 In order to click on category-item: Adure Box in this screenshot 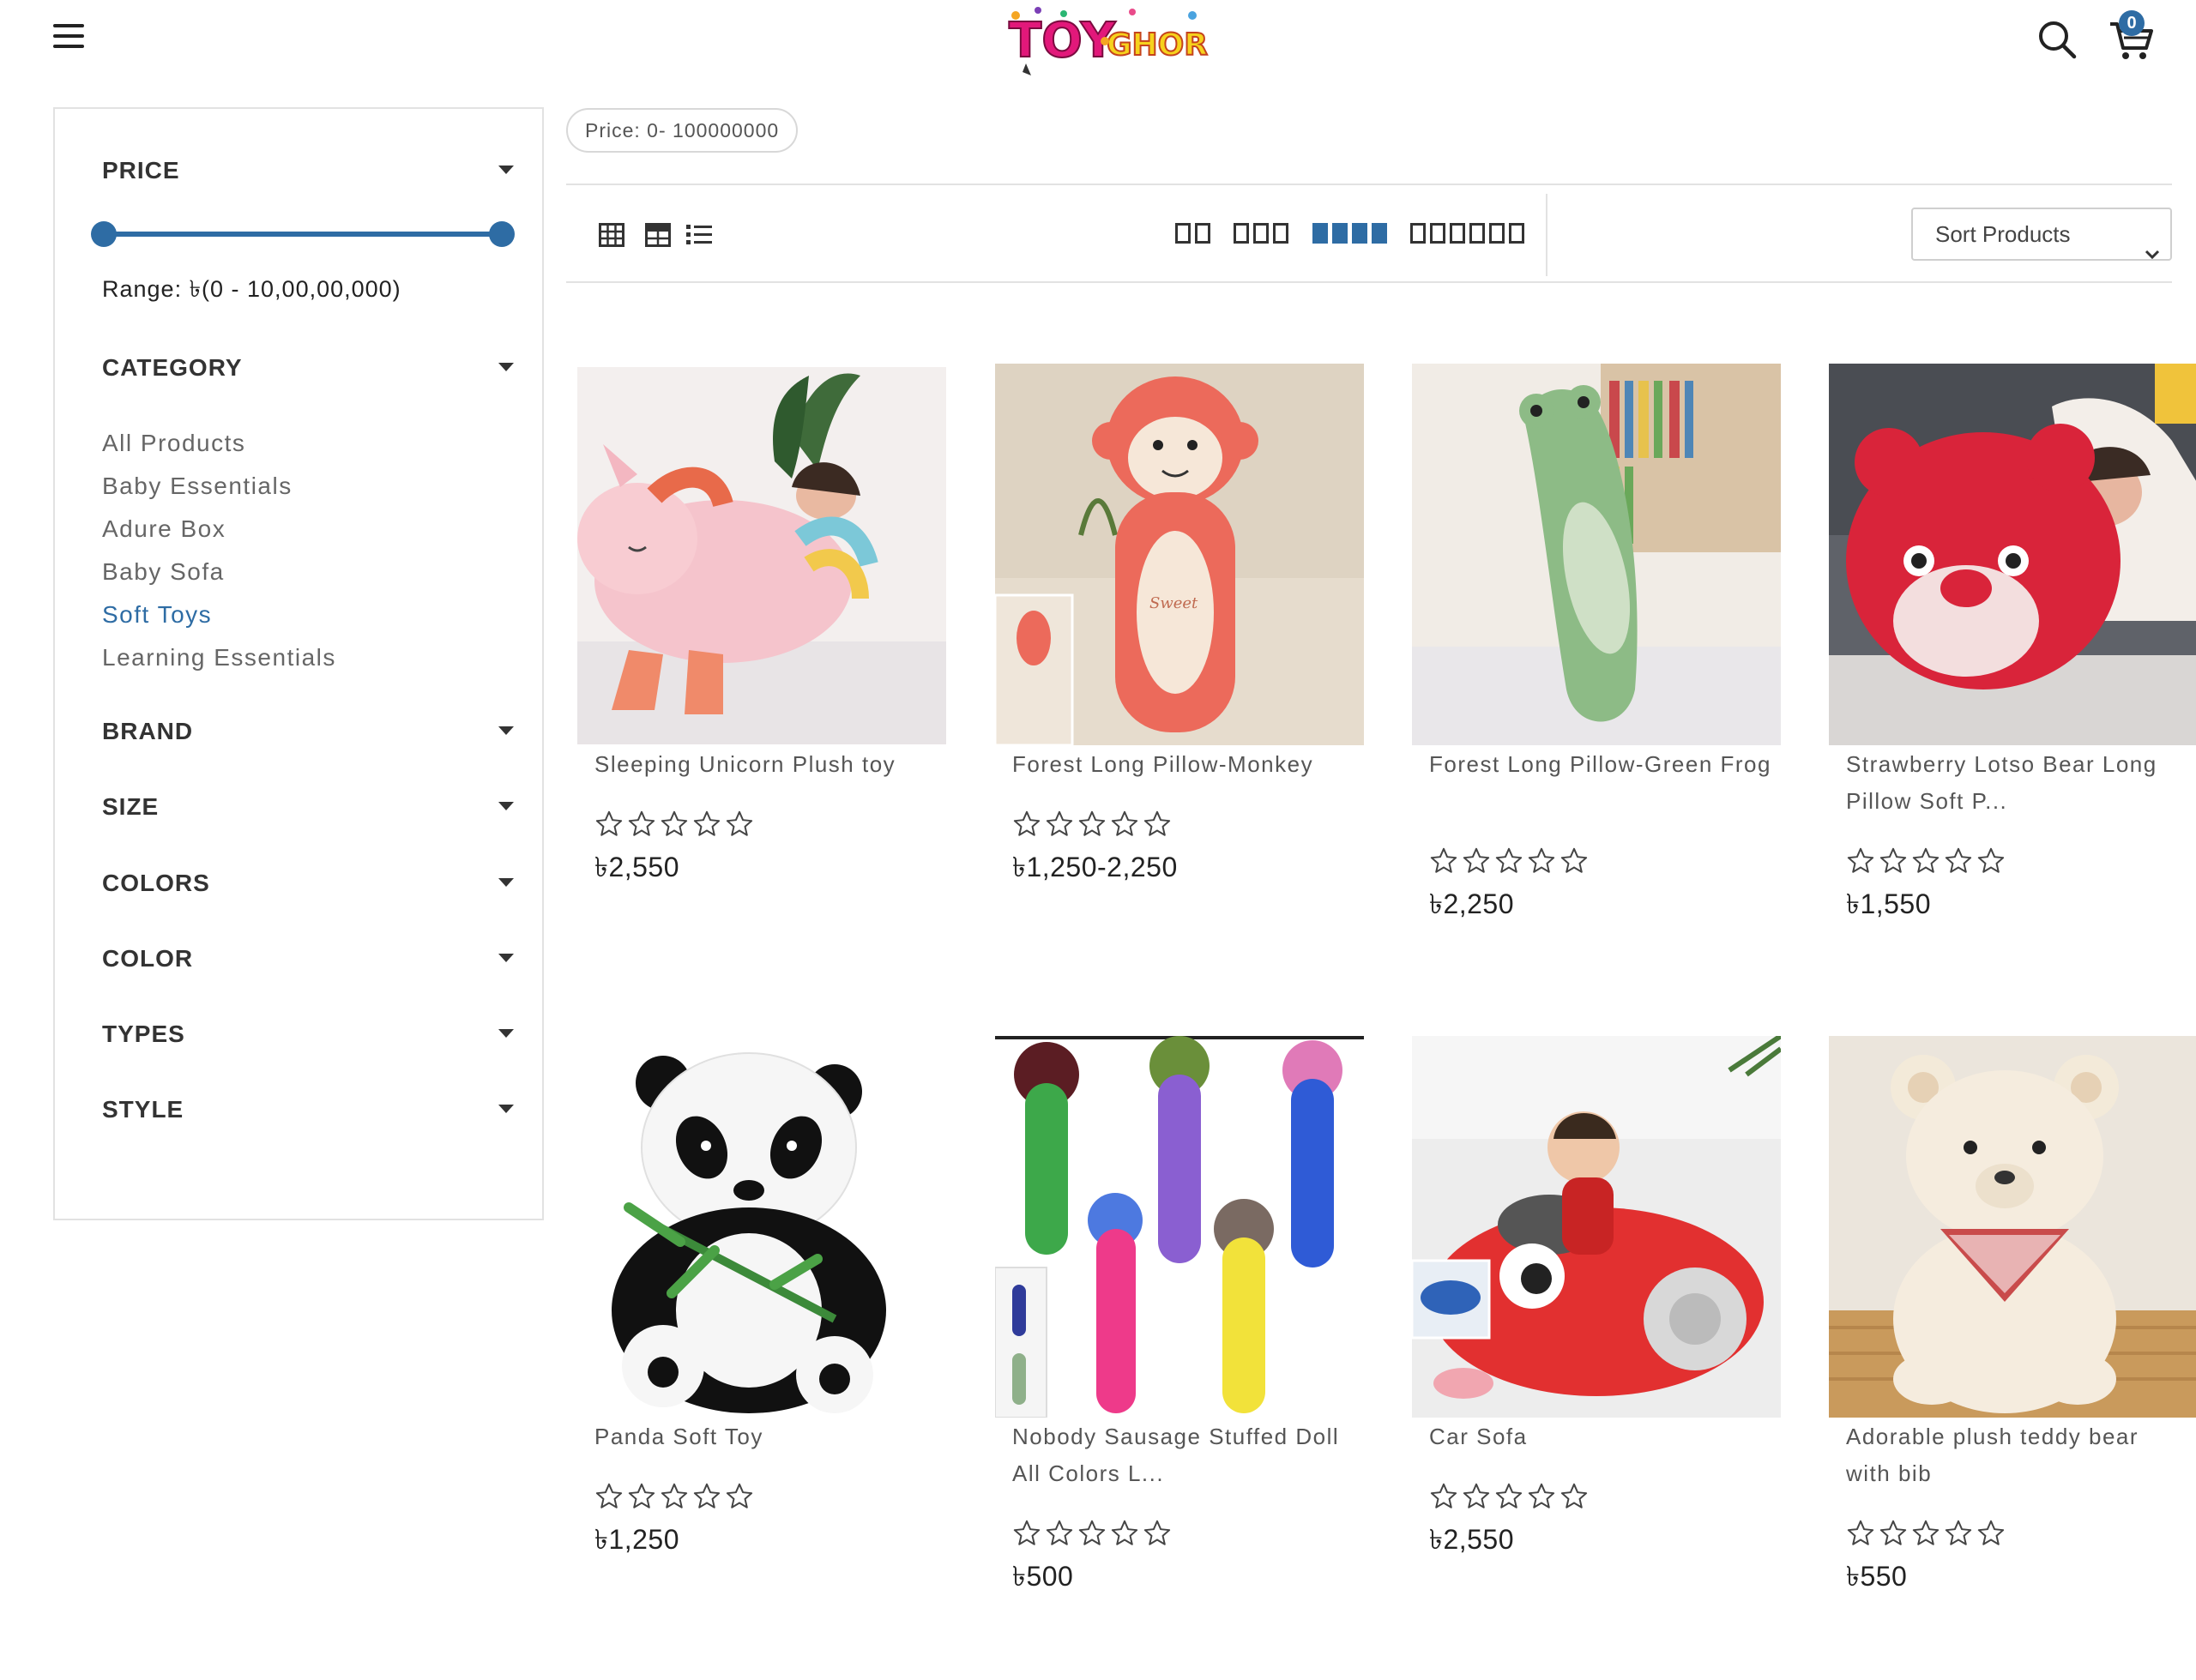, I will do `click(219, 529)`.